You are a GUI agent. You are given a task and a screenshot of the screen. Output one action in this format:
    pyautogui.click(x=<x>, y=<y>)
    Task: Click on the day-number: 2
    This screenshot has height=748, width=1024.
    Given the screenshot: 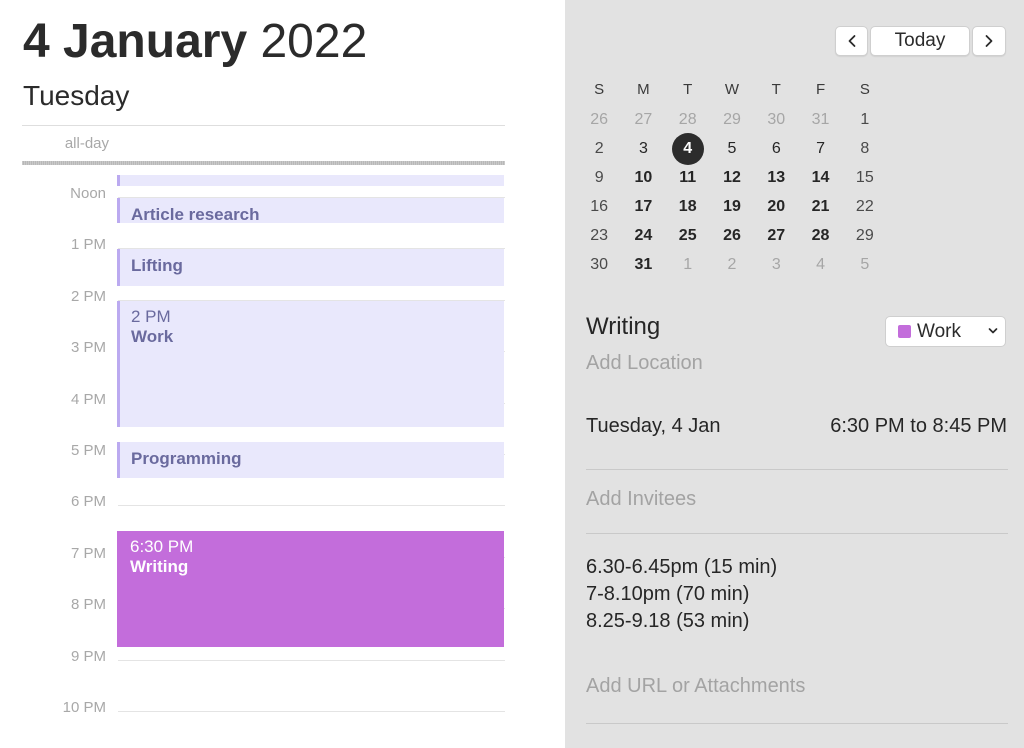 What is the action you would take?
    pyautogui.click(x=732, y=264)
    